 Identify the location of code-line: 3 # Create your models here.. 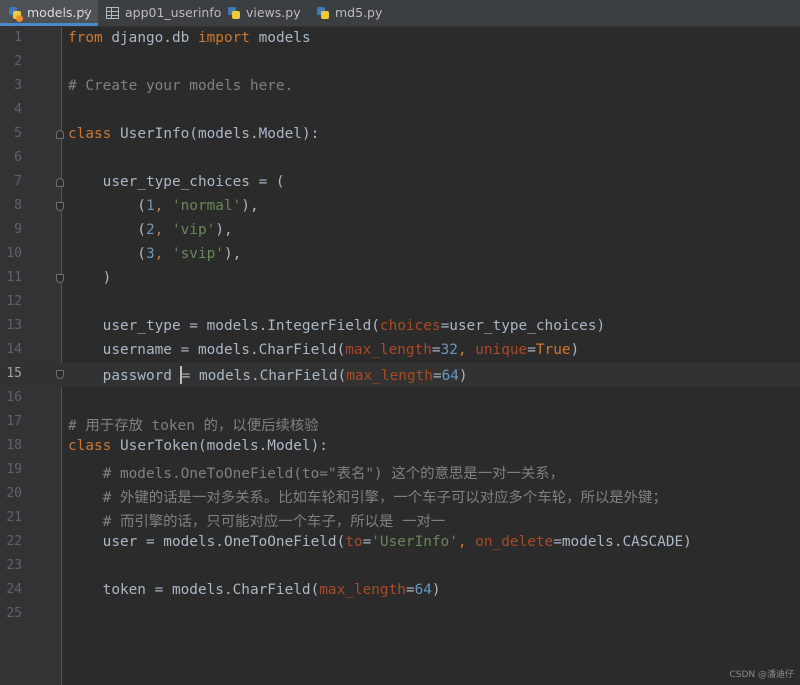
(400, 87).